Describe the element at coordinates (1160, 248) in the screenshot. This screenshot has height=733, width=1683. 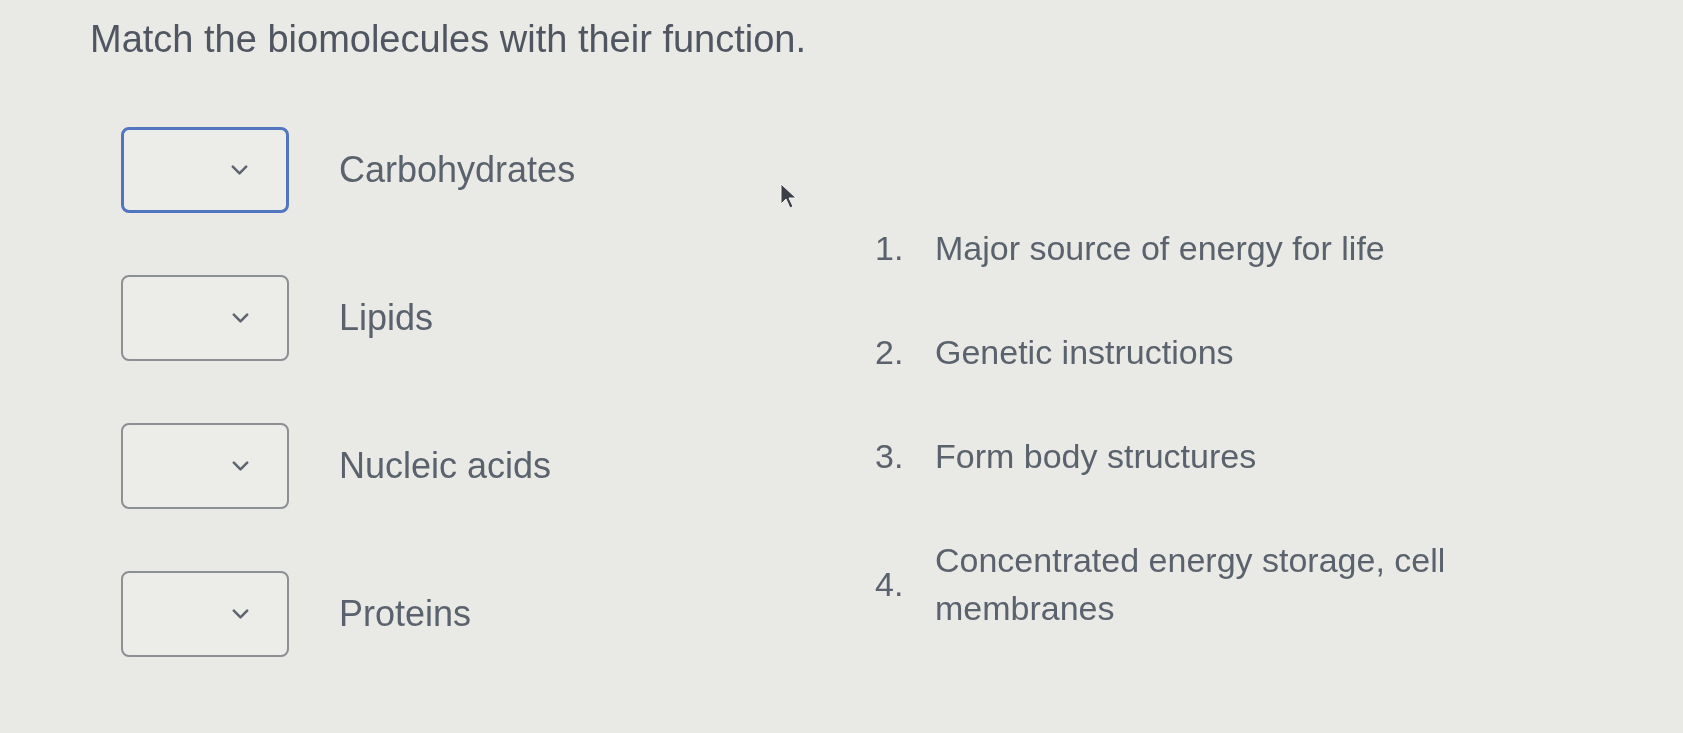
I see `function-text: Major source of energy for life` at that location.